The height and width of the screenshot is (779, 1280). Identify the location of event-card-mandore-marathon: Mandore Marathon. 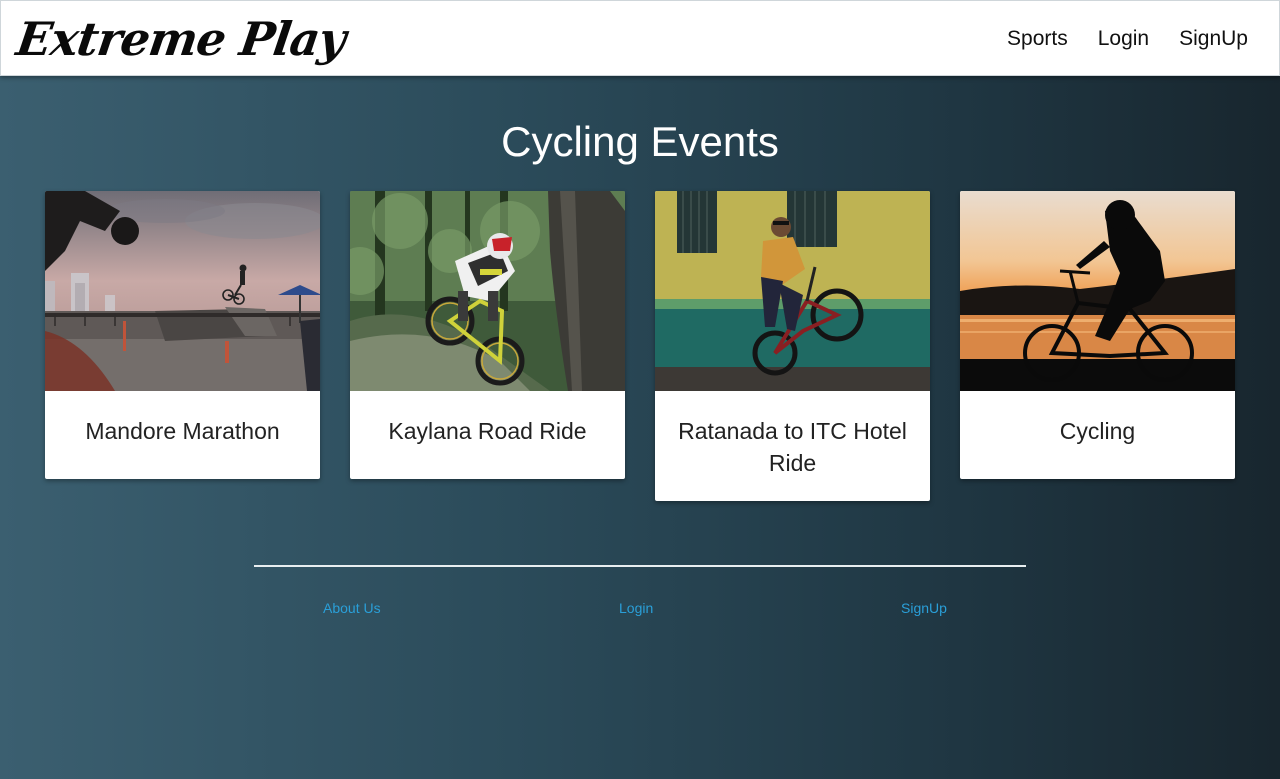
(182, 335).